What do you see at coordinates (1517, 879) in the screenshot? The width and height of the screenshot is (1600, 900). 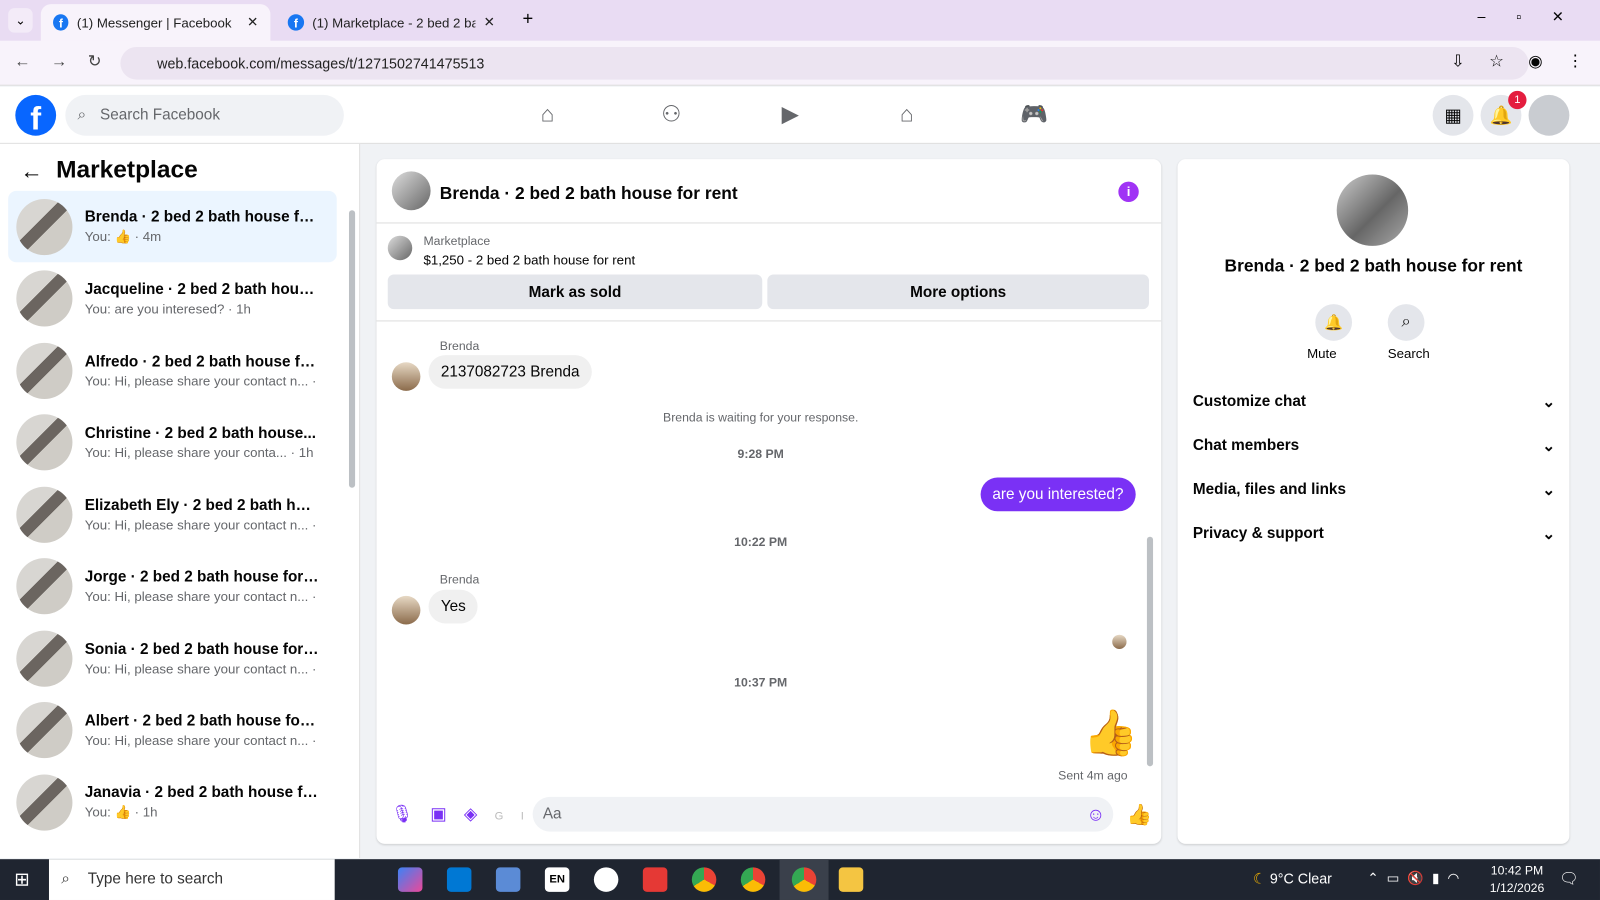 I see `clock: 10:42 PM 1/12/2026` at bounding box center [1517, 879].